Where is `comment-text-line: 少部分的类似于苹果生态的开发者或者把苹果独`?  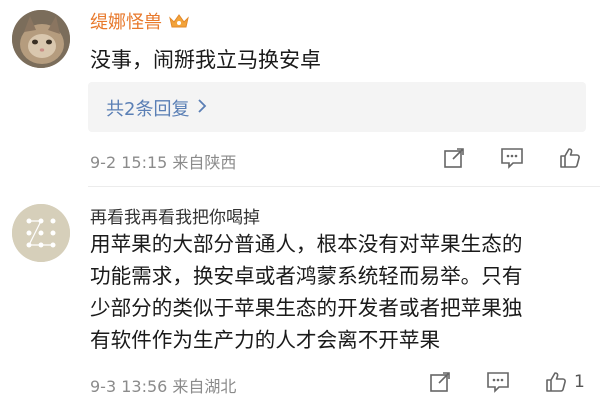
comment-text-line: 少部分的类似于苹果生态的开发者或者把苹果独 is located at coordinates (306, 308).